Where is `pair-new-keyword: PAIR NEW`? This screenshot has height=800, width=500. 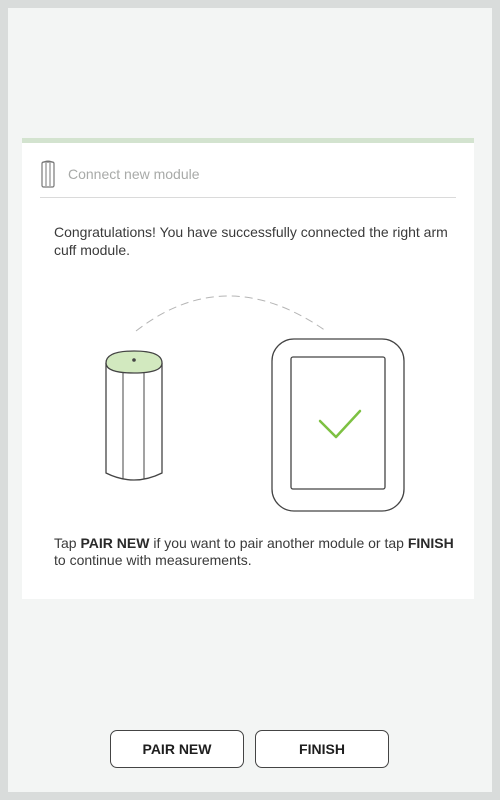 pair-new-keyword: PAIR NEW is located at coordinates (115, 543).